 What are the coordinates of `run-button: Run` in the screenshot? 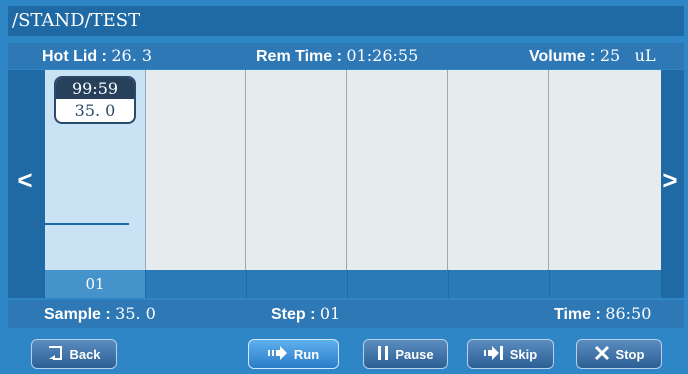 It's located at (293, 354).